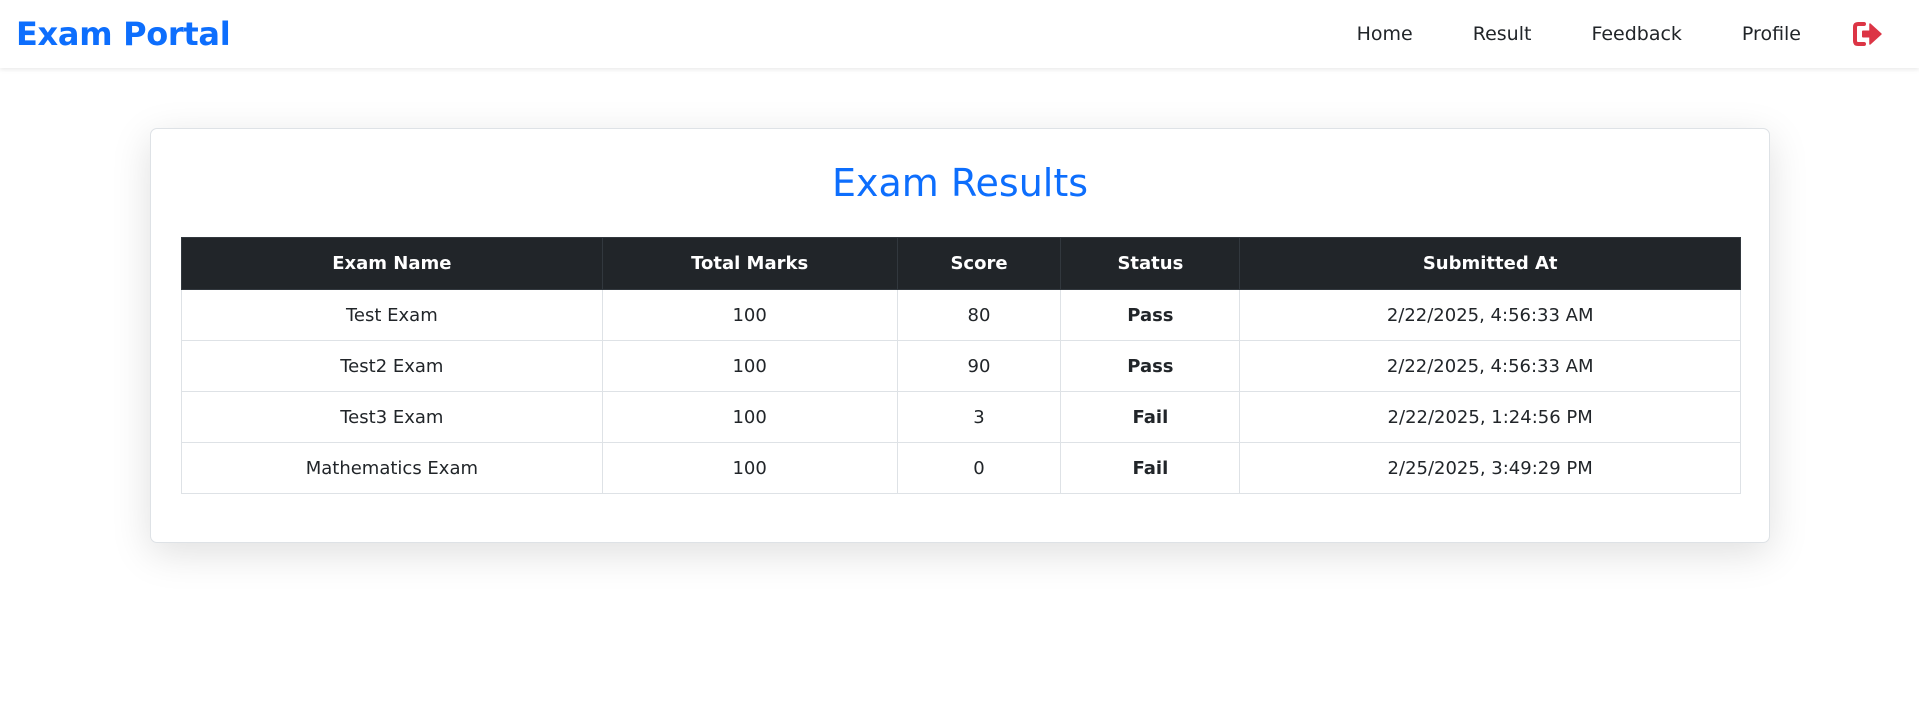  I want to click on column-header-exam-name: Exam Name, so click(392, 263).